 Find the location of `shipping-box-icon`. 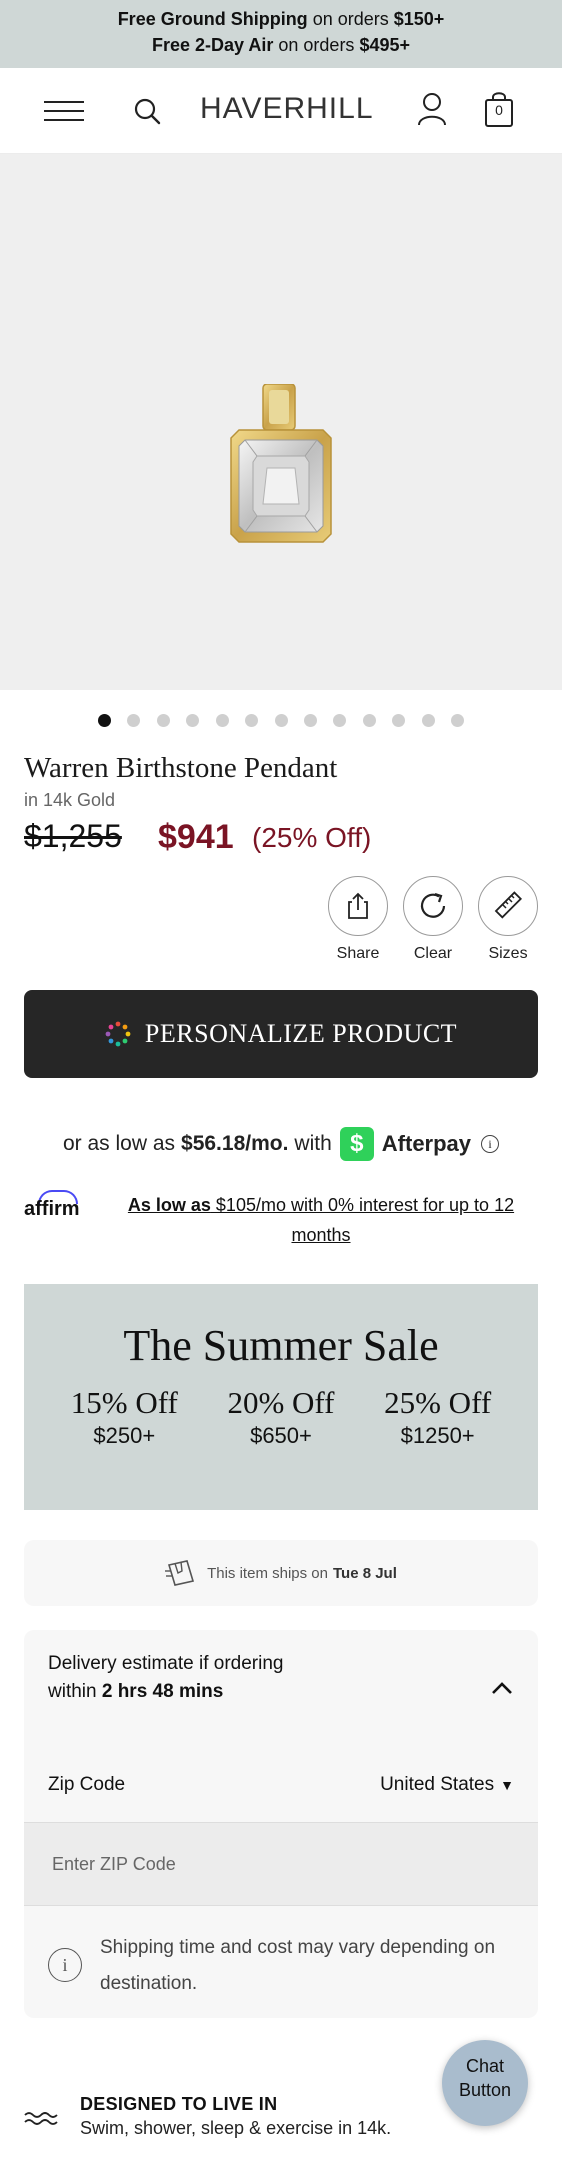

shipping-box-icon is located at coordinates (180, 1573).